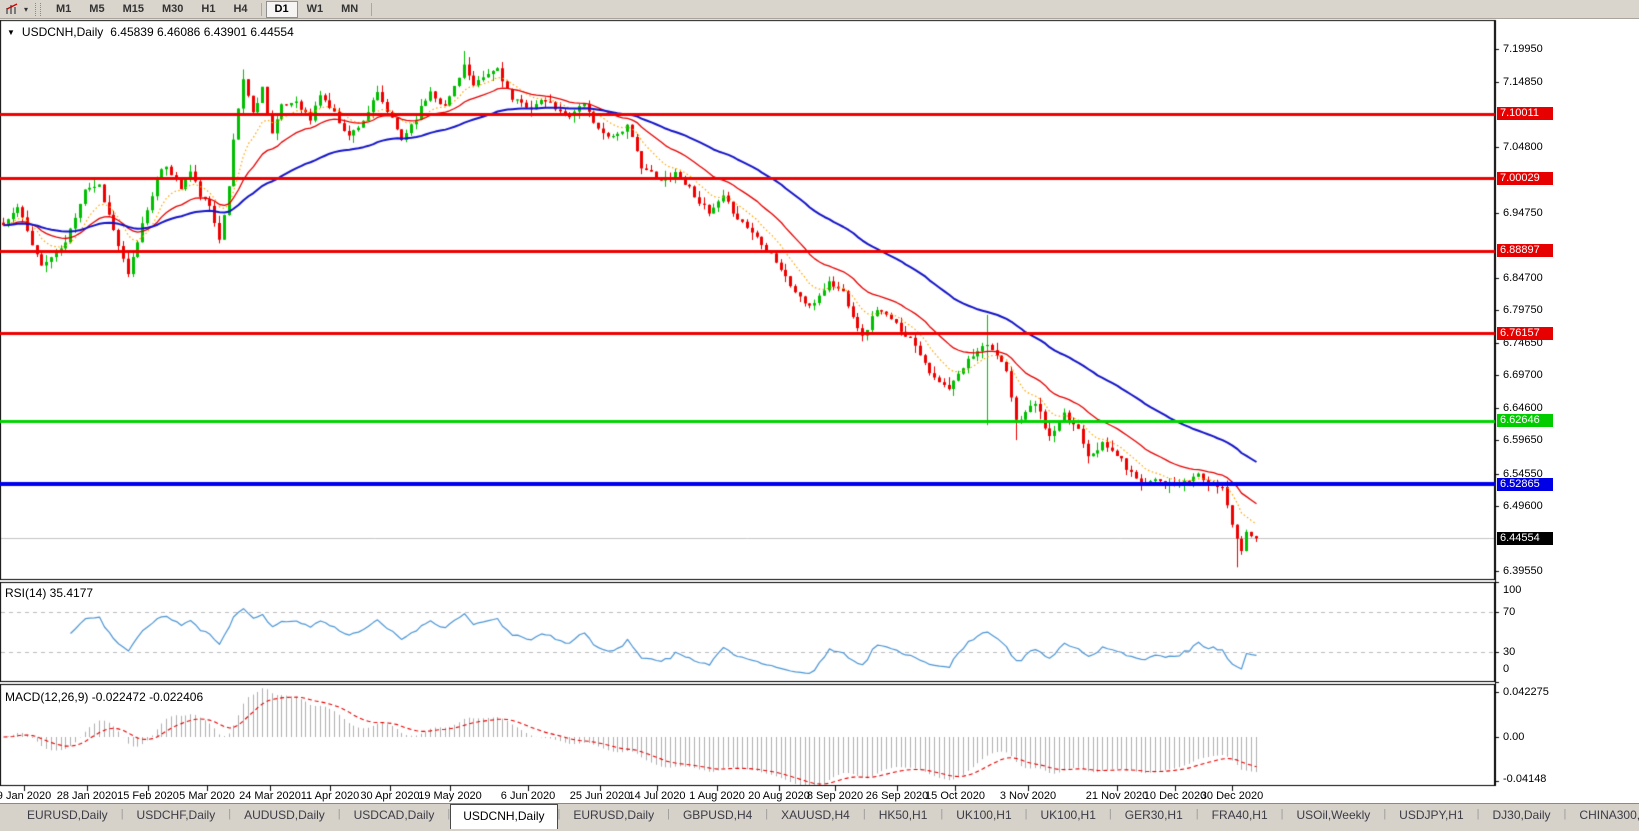 The height and width of the screenshot is (831, 1639). Describe the element at coordinates (1232, 796) in the screenshot. I see `date-axis-label: 30 Dec 2020` at that location.